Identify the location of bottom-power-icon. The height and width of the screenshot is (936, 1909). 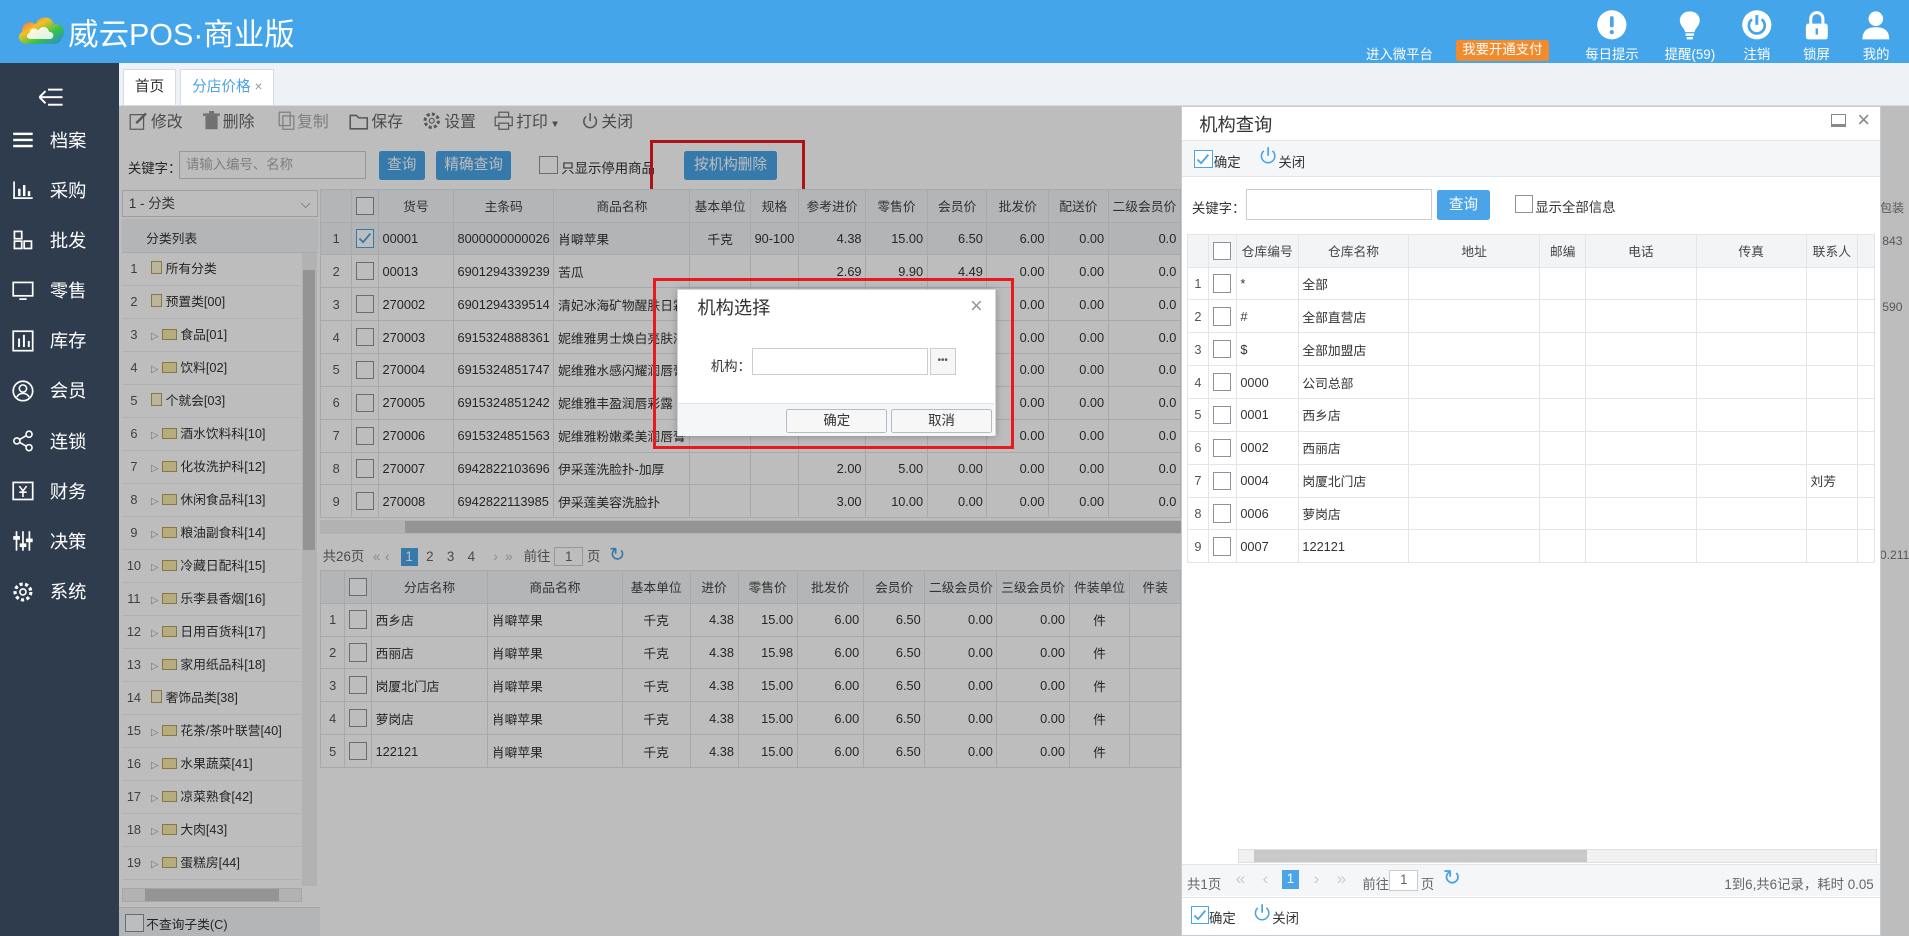
(1262, 914).